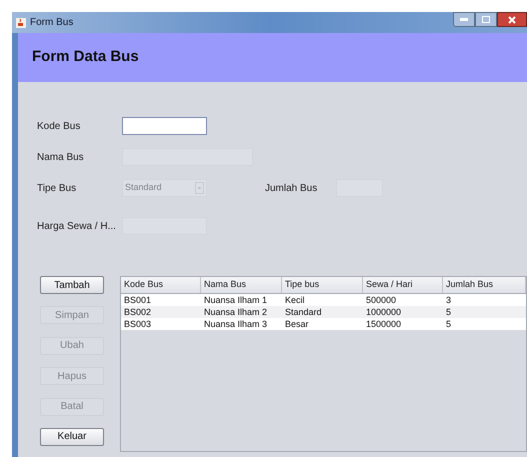 The image size is (527, 457). I want to click on table-cell-text: BS001, so click(137, 300).